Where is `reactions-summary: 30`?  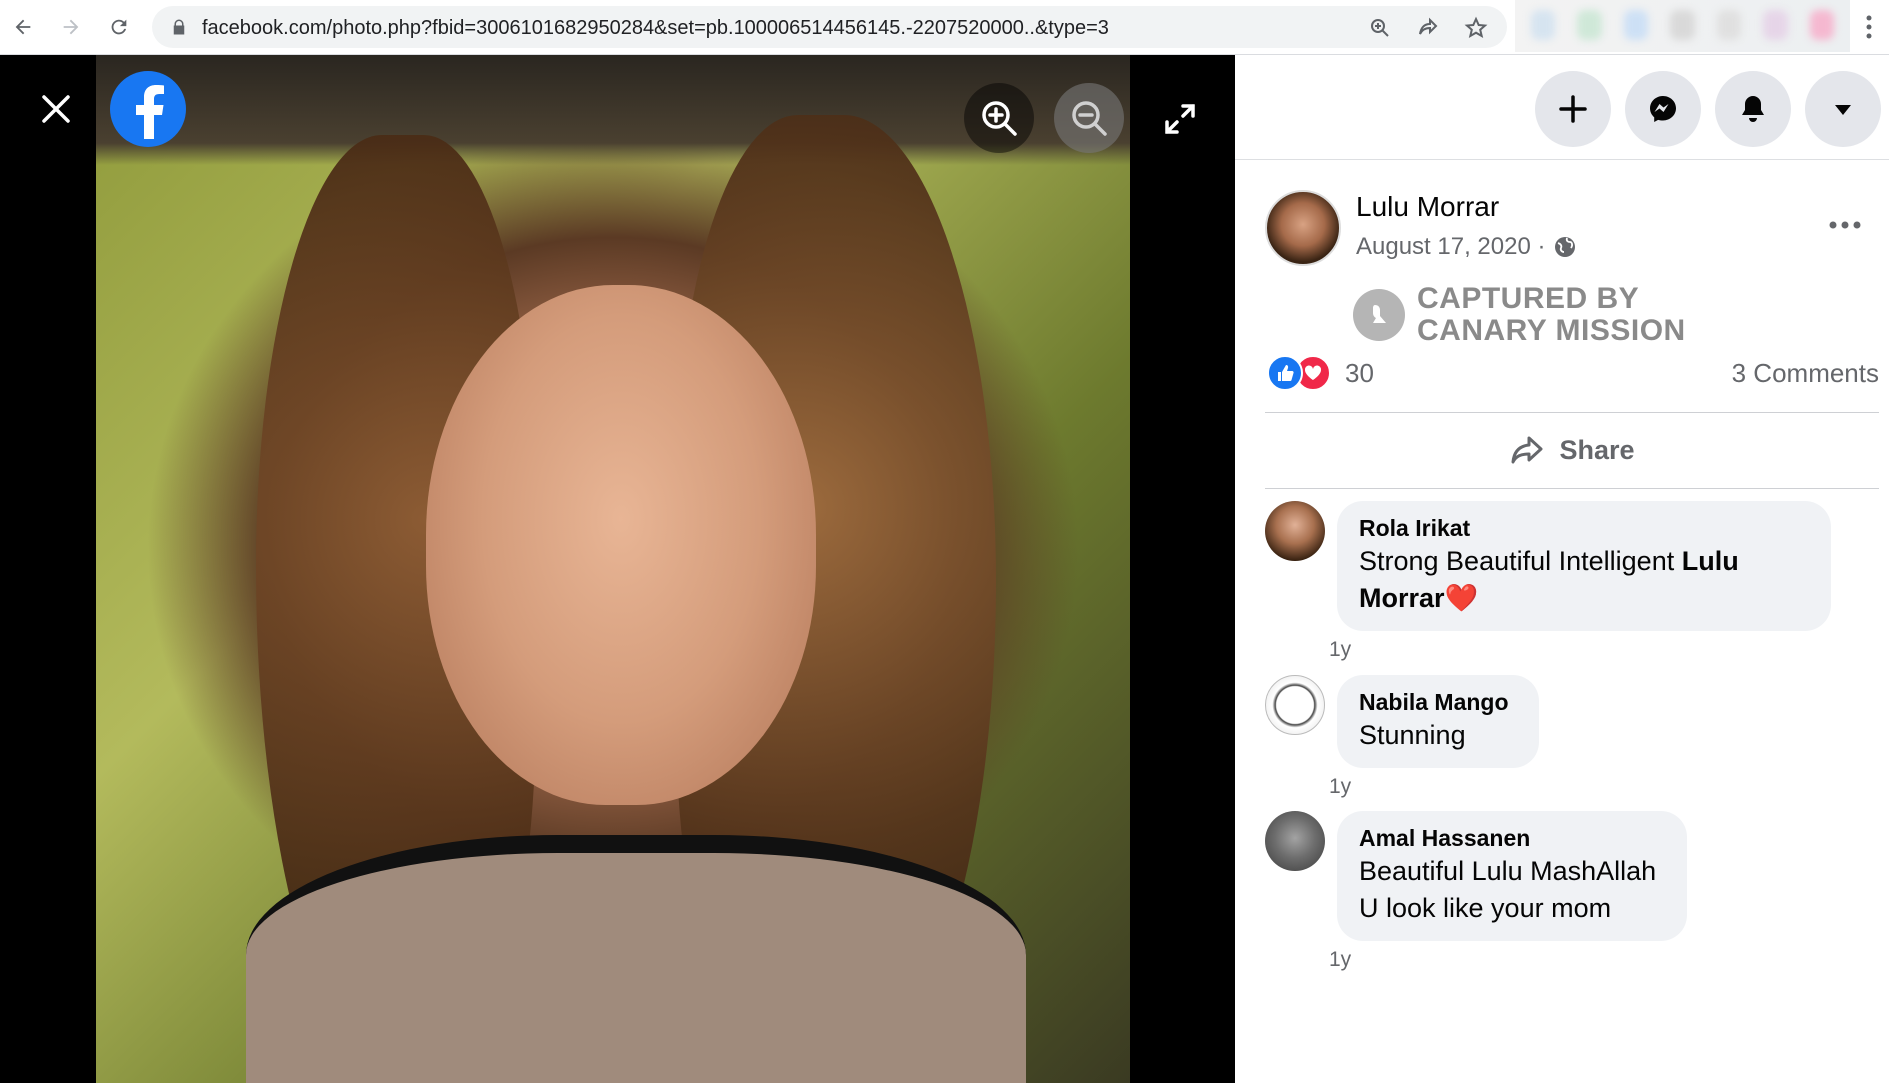 reactions-summary: 30 is located at coordinates (1320, 373).